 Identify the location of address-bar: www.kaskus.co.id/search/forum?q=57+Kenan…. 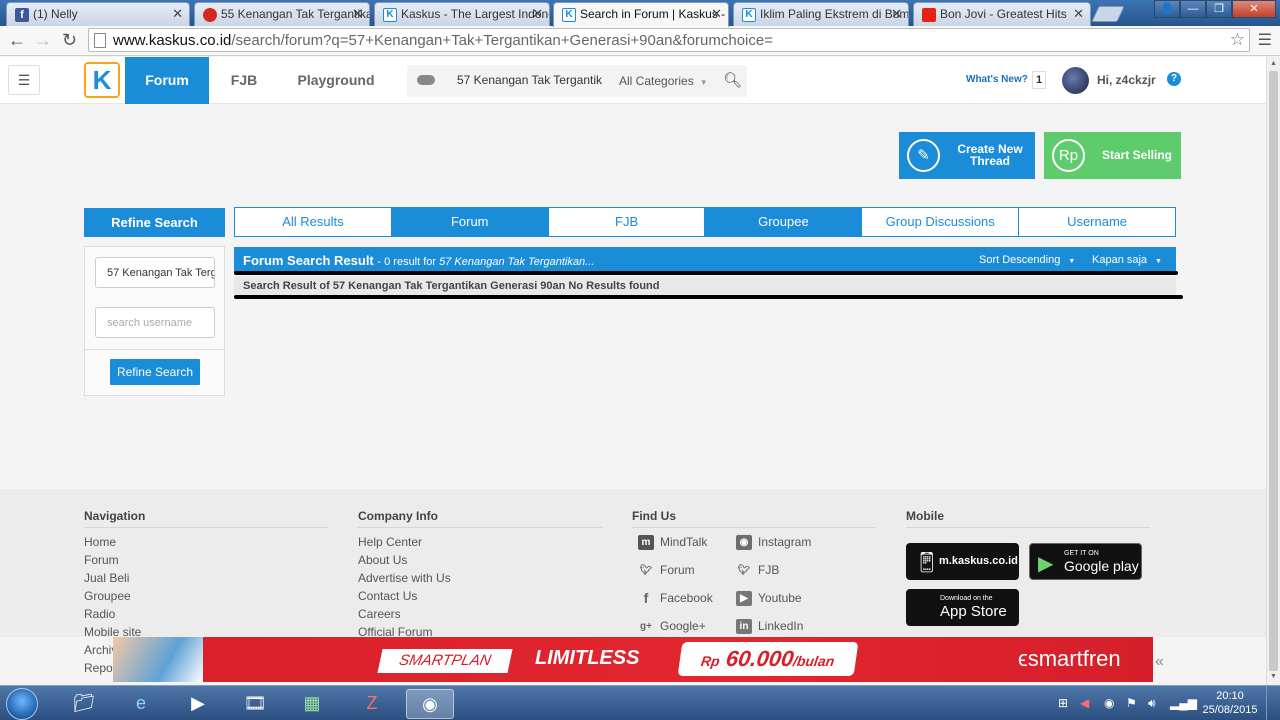
(669, 40).